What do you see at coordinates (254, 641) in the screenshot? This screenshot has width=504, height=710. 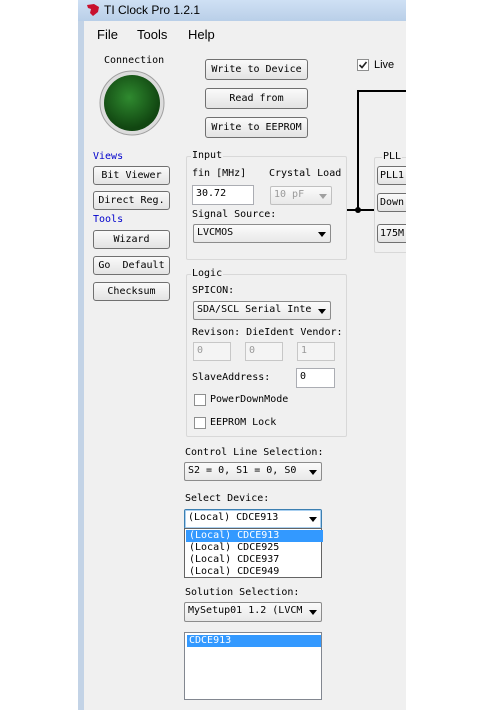 I see `solution-list-item: CDCE913` at bounding box center [254, 641].